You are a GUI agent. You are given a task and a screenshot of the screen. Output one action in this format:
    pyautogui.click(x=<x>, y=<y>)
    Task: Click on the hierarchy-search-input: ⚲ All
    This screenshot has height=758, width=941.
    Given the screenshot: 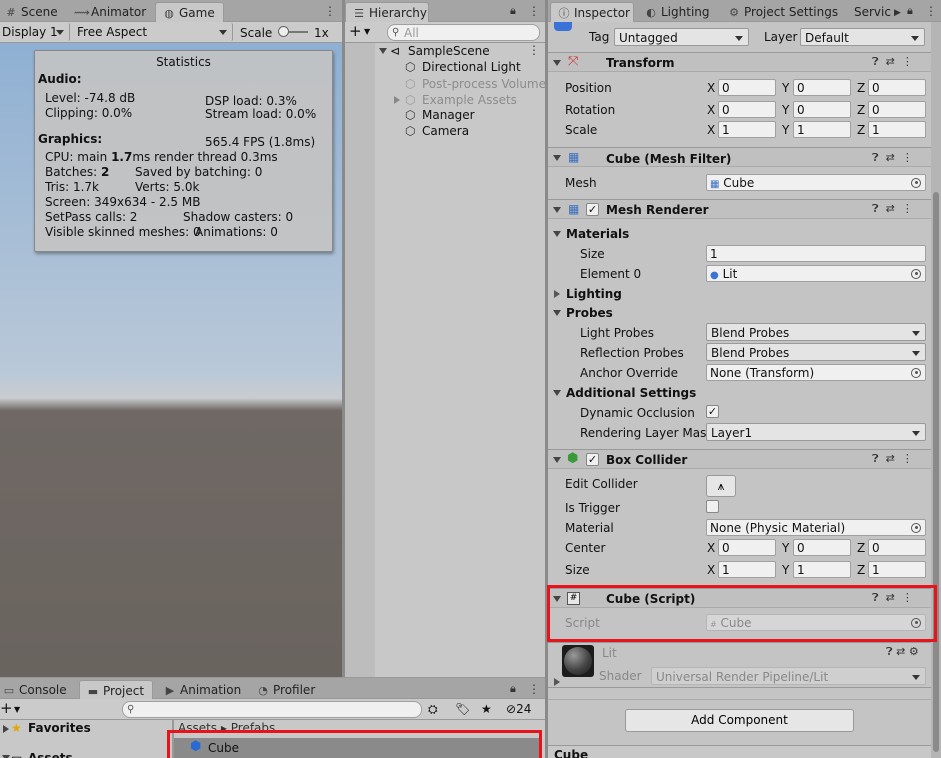 What is the action you would take?
    pyautogui.click(x=463, y=32)
    